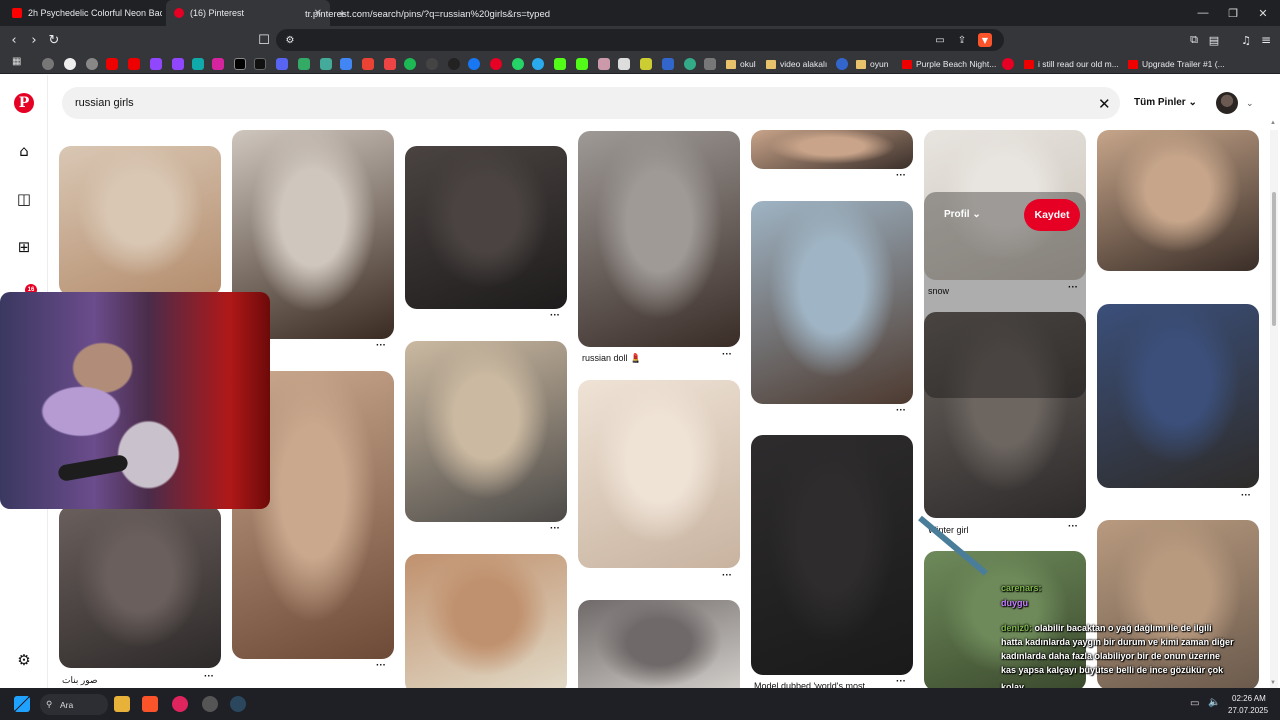  What do you see at coordinates (218, 64) in the screenshot?
I see `instagram-icon` at bounding box center [218, 64].